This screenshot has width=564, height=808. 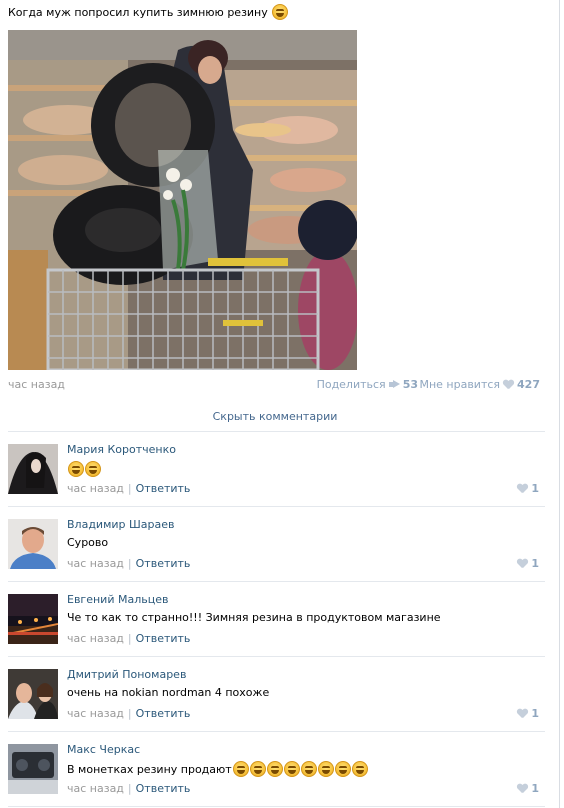 I want to click on comment-author: Дмитрий Пономарев, so click(x=126, y=674).